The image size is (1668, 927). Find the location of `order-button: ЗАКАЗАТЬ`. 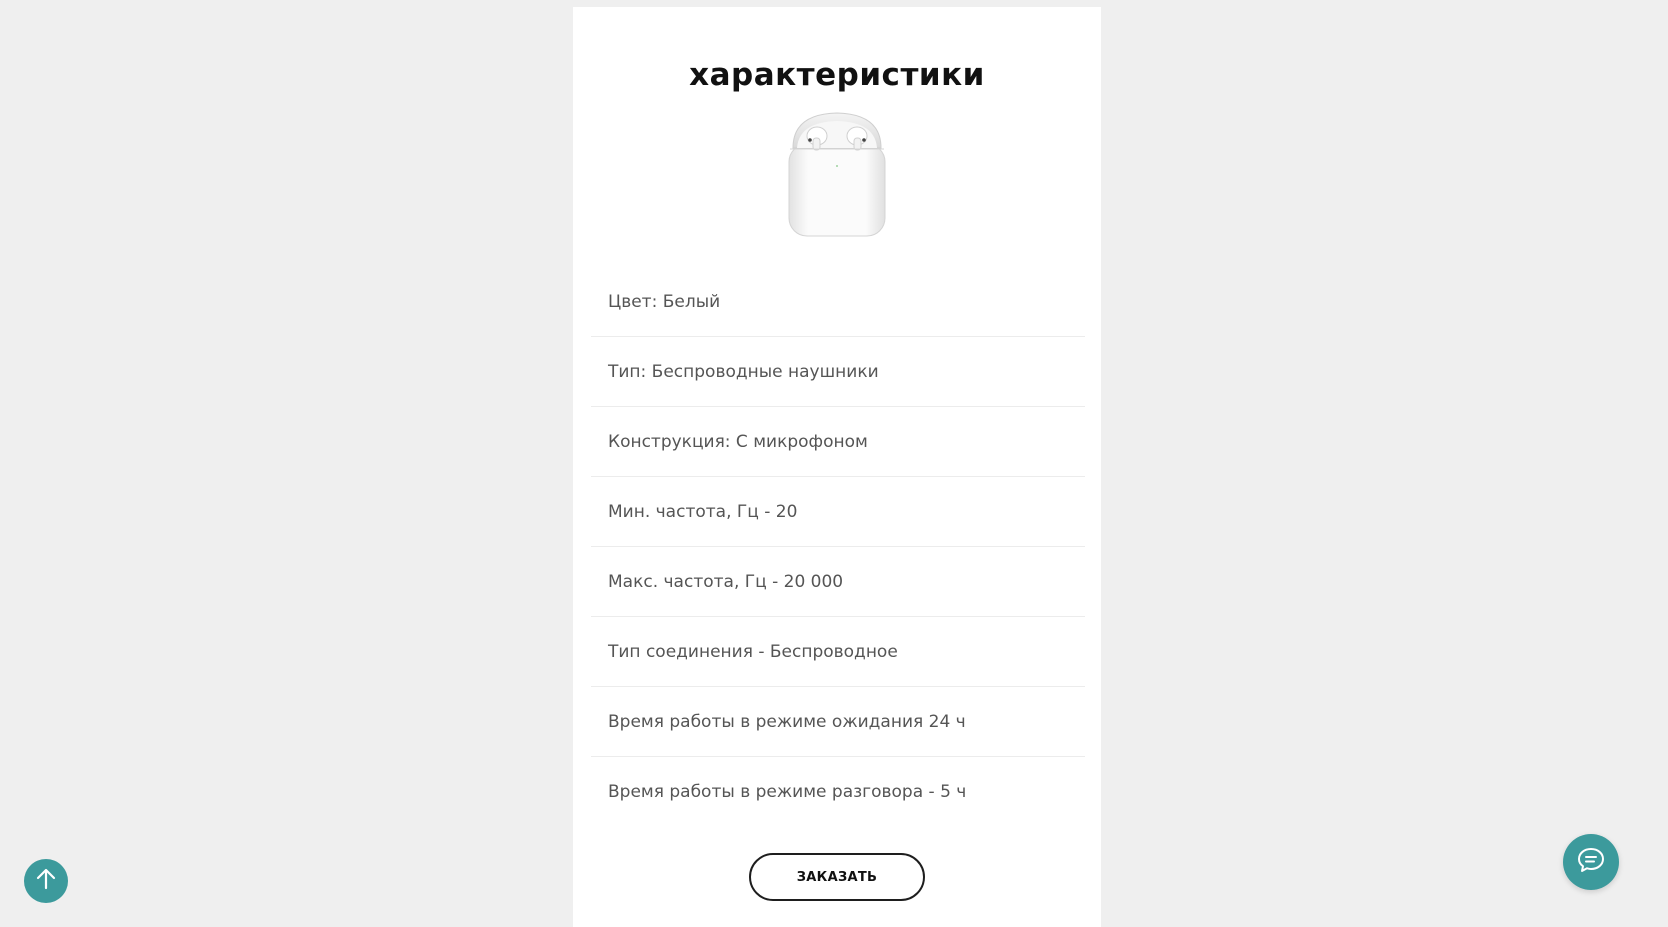

order-button: ЗАКАЗАТЬ is located at coordinates (837, 877).